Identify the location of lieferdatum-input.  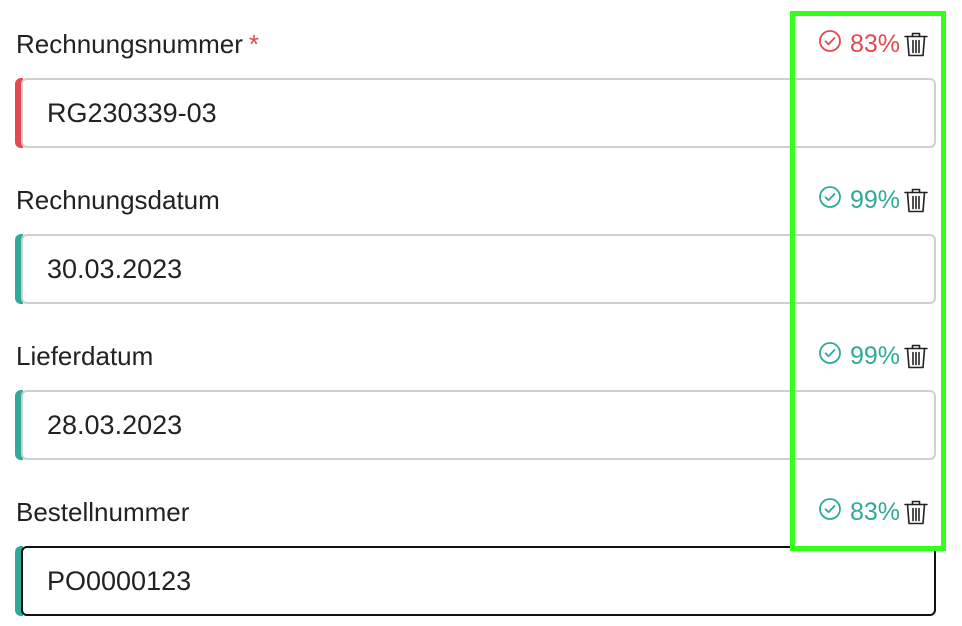
(478, 425).